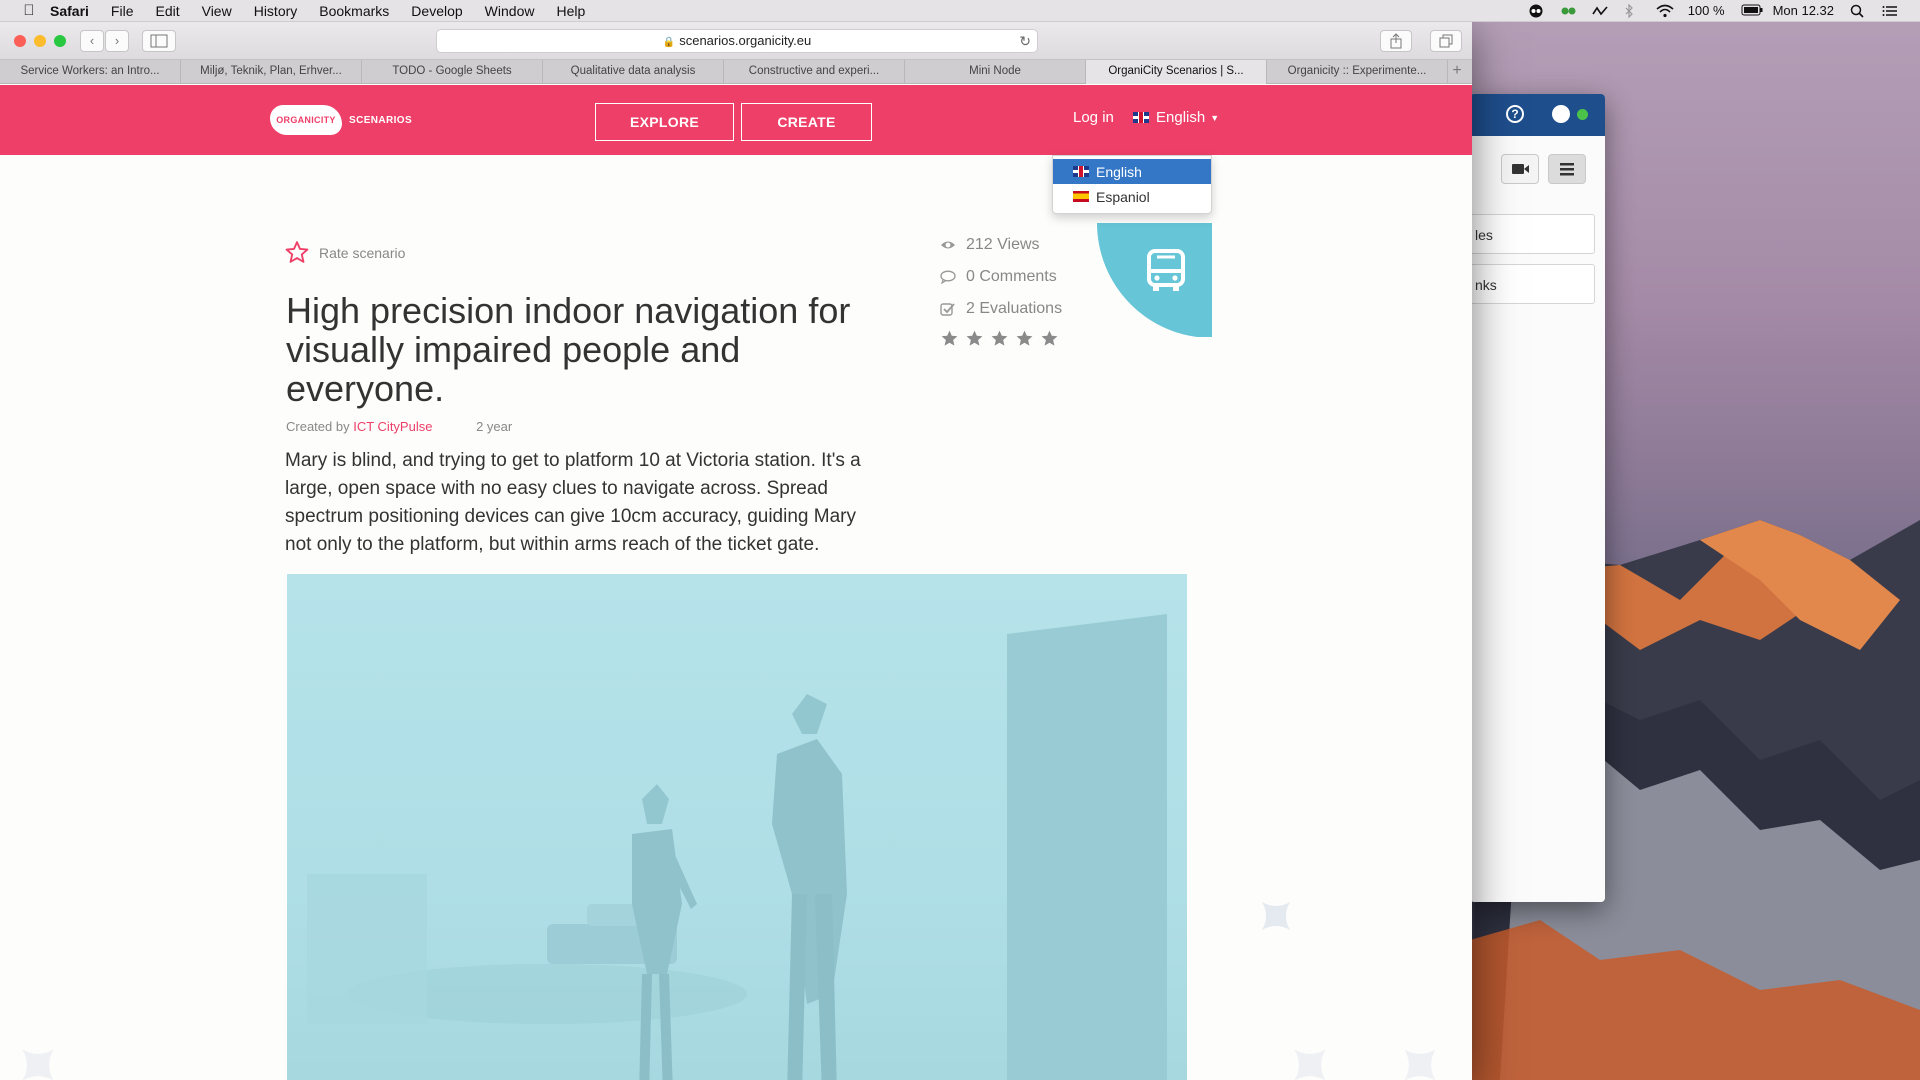  Describe the element at coordinates (362, 252) in the screenshot. I see `rate-scenario-label: Rate scenario` at that location.